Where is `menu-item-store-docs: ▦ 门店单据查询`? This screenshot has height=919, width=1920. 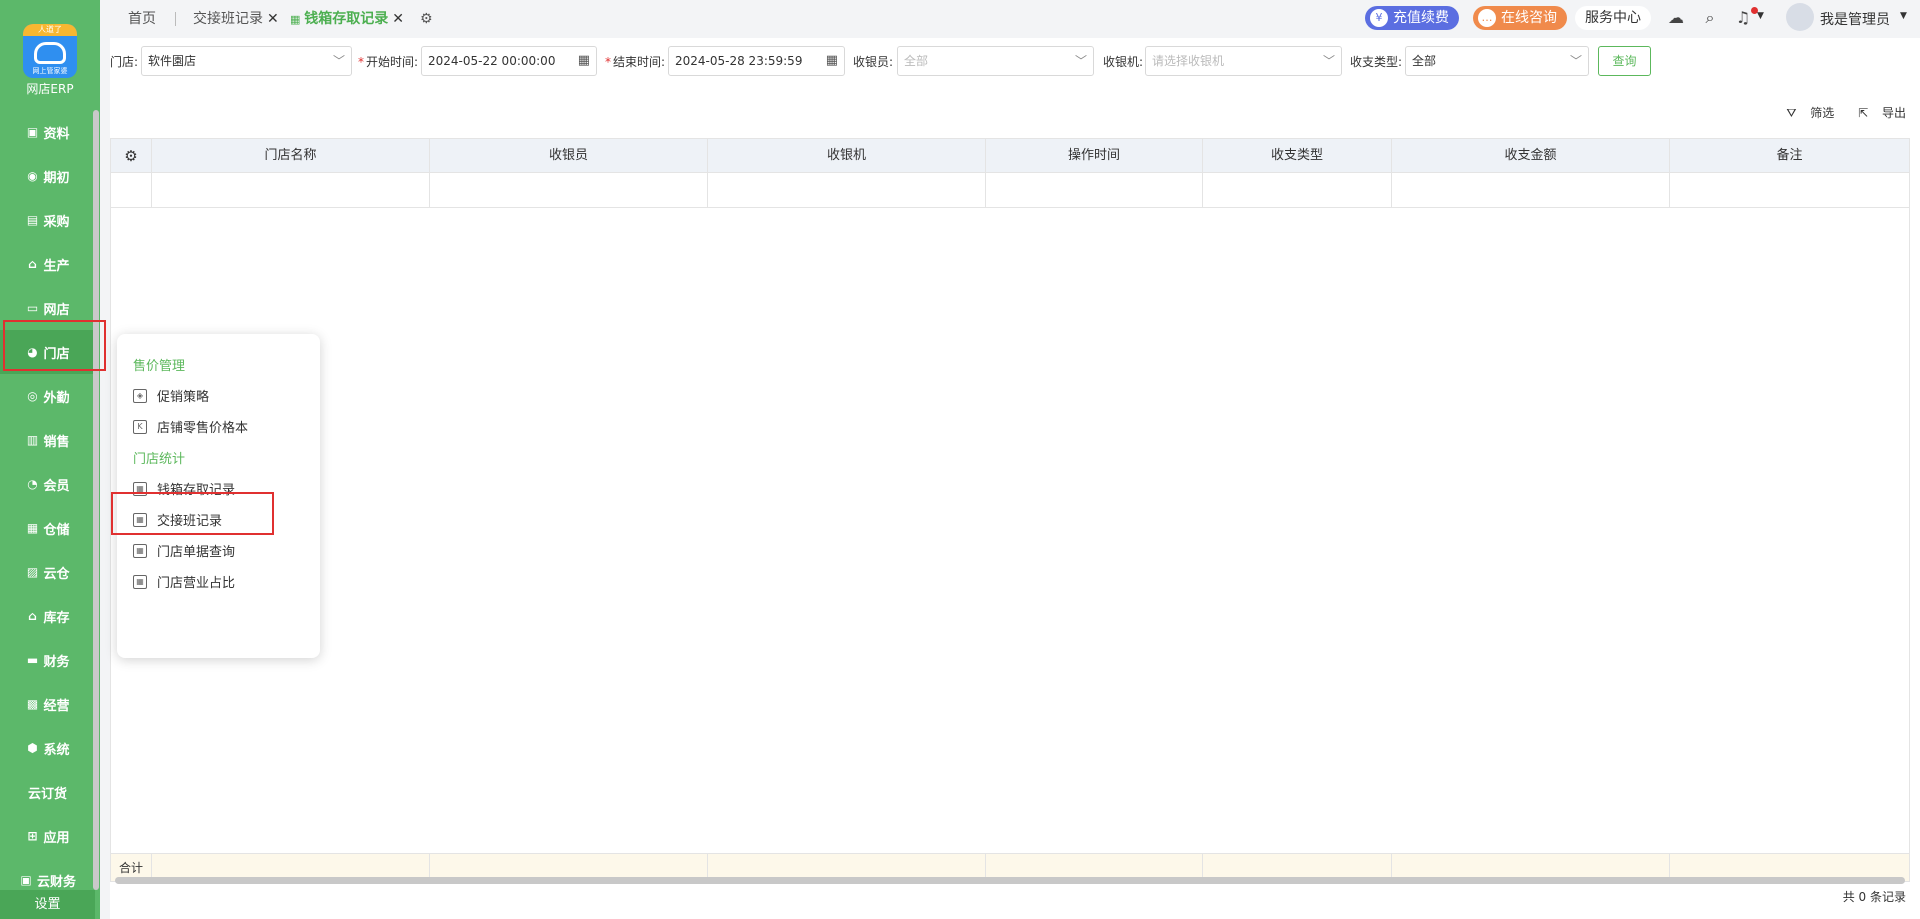
menu-item-store-docs: ▦ 门店单据查询 is located at coordinates (184, 550).